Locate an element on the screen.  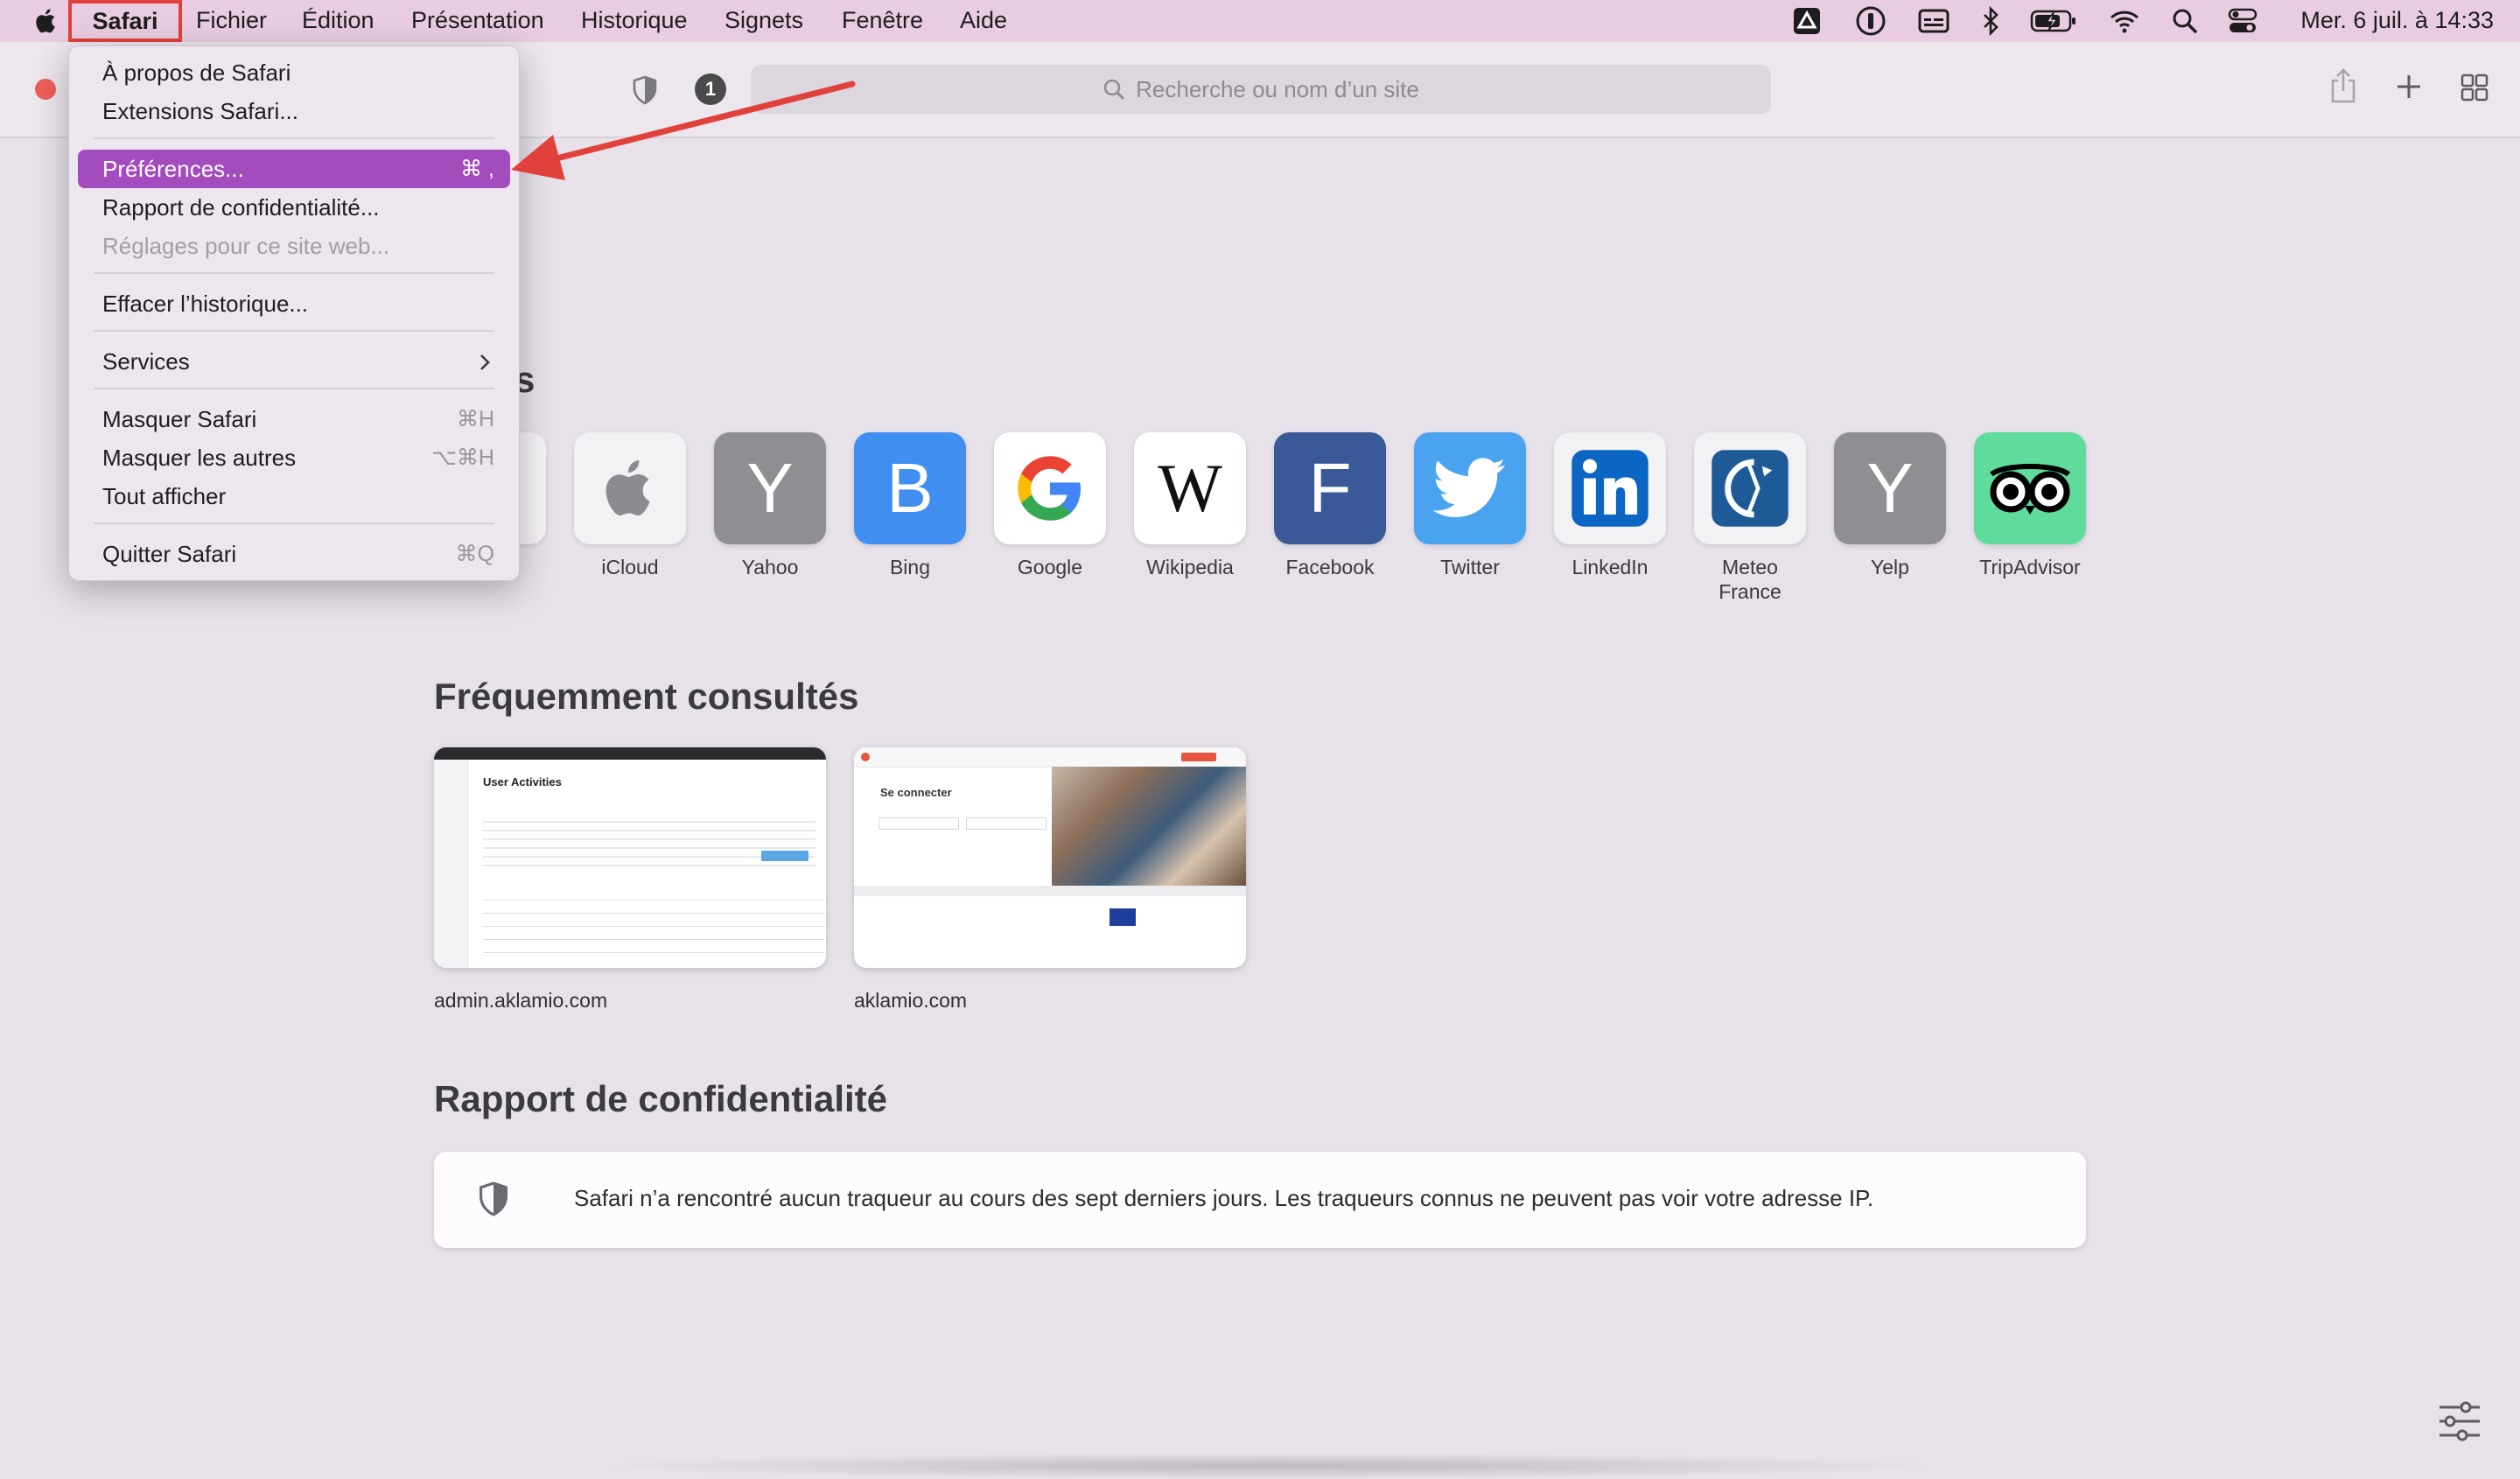
menu-edition: Édition is located at coordinates (338, 21).